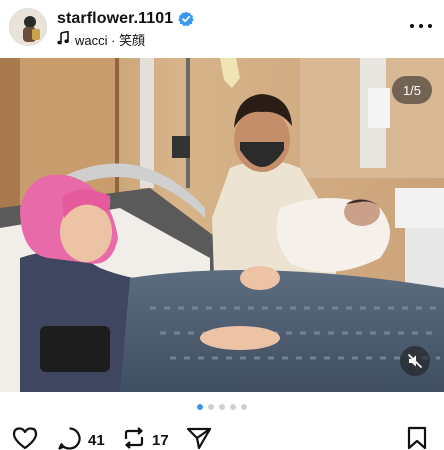 Image resolution: width=444 pixels, height=450 pixels. Describe the element at coordinates (134, 438) in the screenshot. I see `repost-icon` at that location.